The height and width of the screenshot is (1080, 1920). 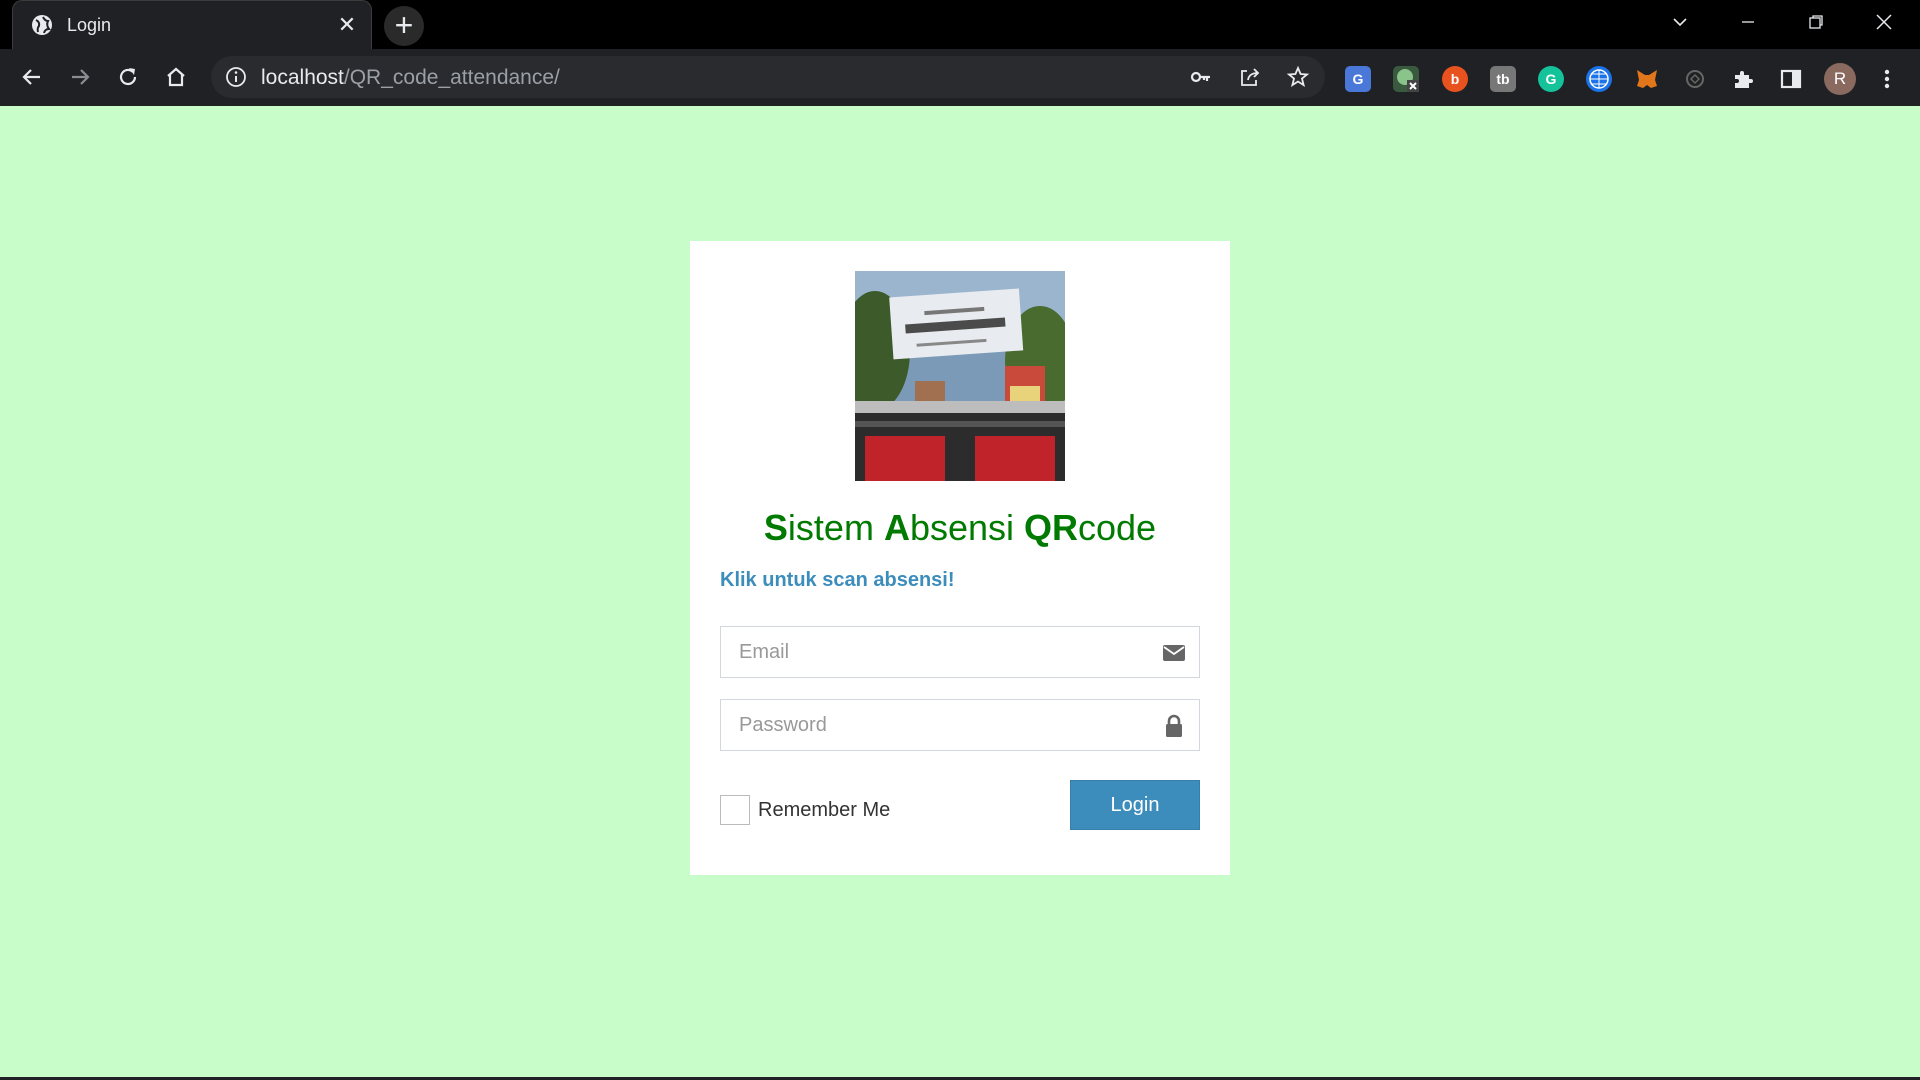 What do you see at coordinates (404, 26) in the screenshot?
I see `new-tab-button: +` at bounding box center [404, 26].